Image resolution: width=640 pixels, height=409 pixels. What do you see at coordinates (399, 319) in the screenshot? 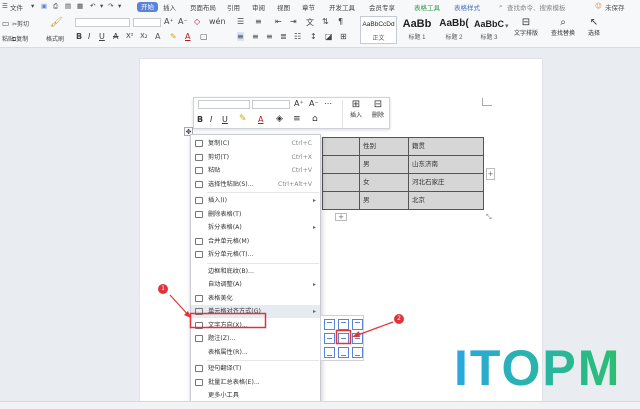
I see `callout-badge: 2` at bounding box center [399, 319].